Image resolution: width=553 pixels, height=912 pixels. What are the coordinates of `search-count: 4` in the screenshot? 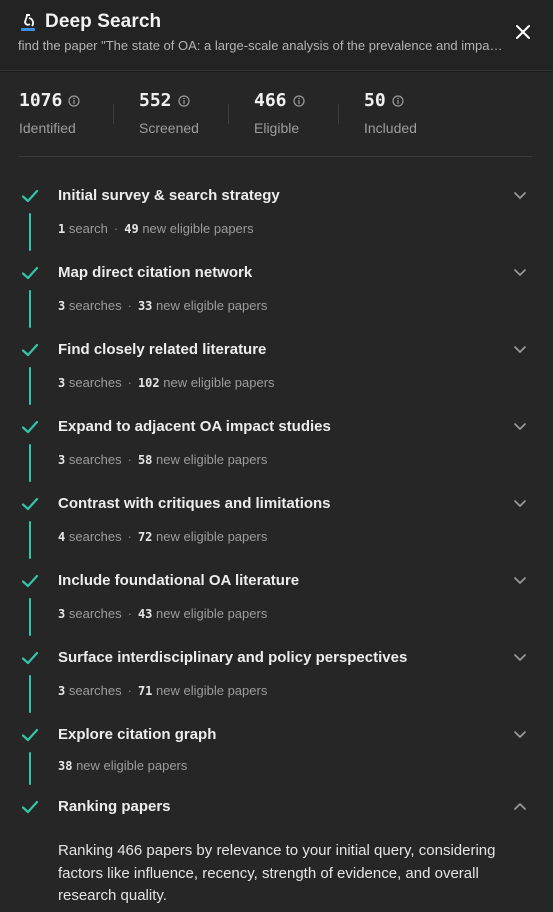 It's located at (62, 537).